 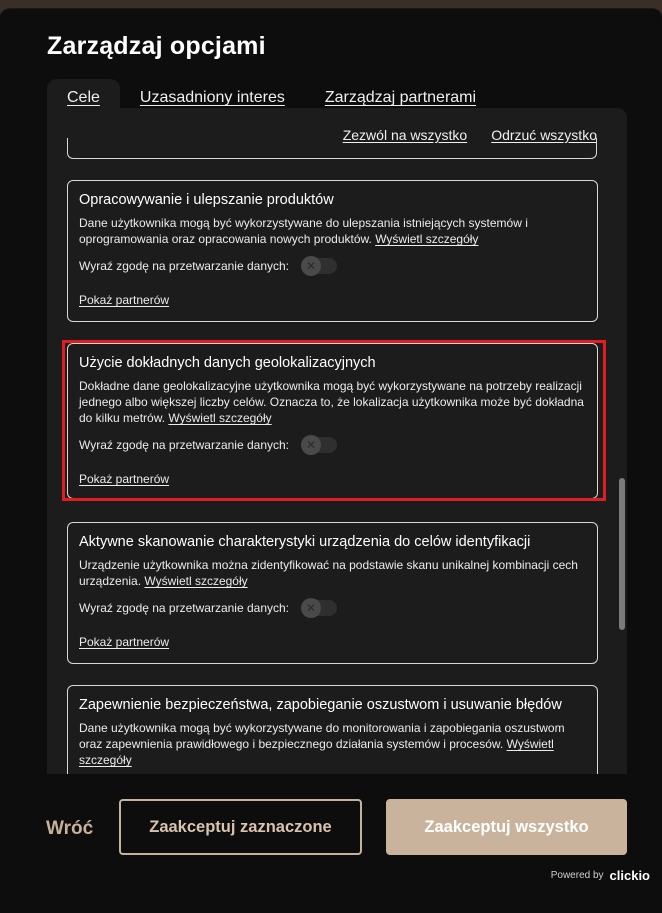 What do you see at coordinates (622, 554) in the screenshot?
I see `panel-scrollbar` at bounding box center [622, 554].